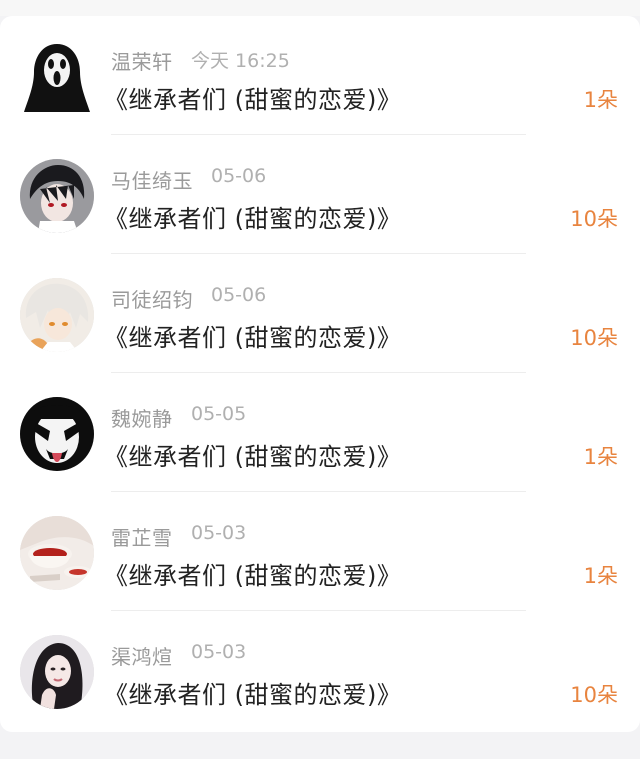 Image resolution: width=640 pixels, height=759 pixels. Describe the element at coordinates (152, 298) in the screenshot. I see `sender-name: 司徒绍钧` at that location.